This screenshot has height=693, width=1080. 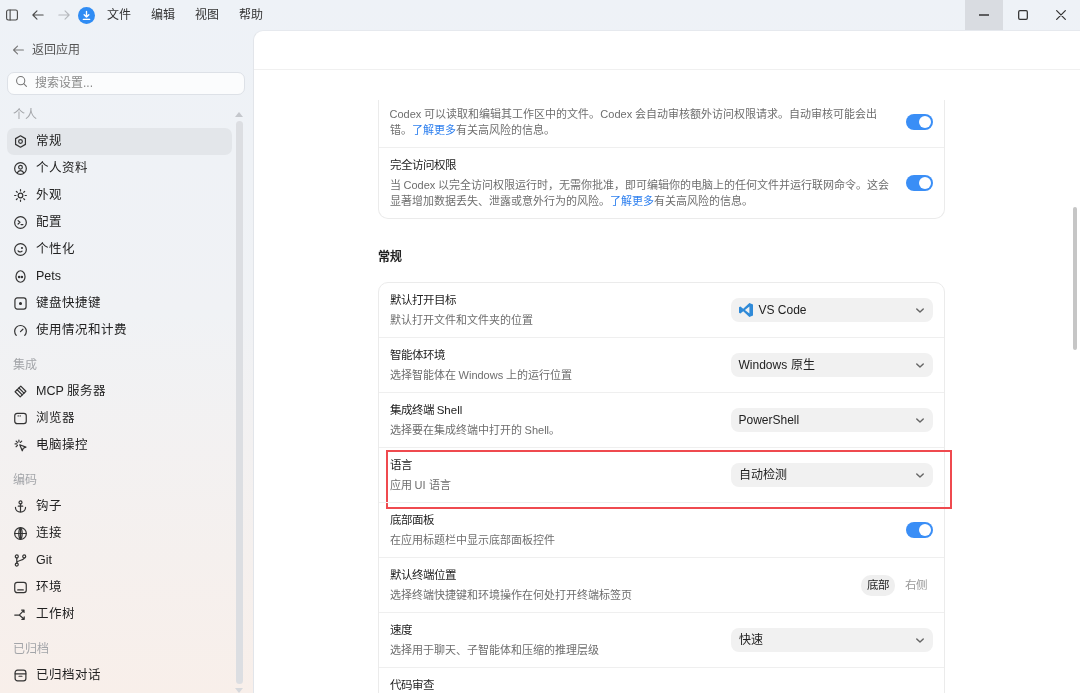 I want to click on gauge-icon, so click(x=20, y=330).